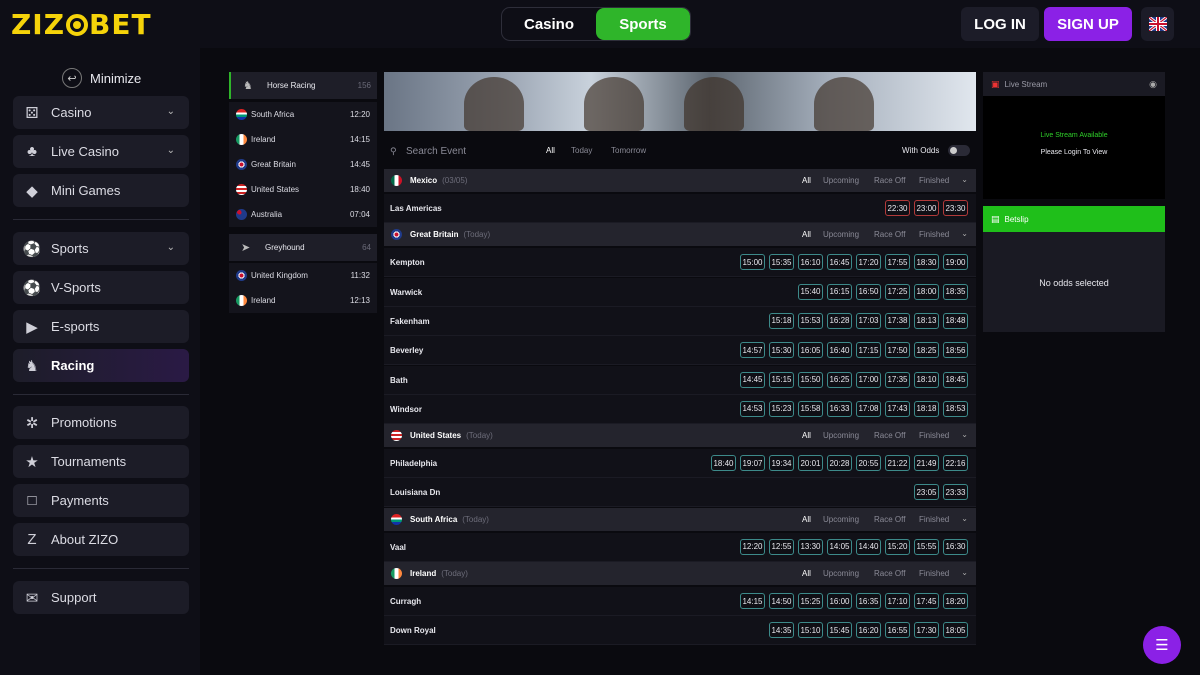 The height and width of the screenshot is (675, 1200). What do you see at coordinates (101, 422) in the screenshot?
I see `sidebar-item-promotions: ✲ Promotions` at bounding box center [101, 422].